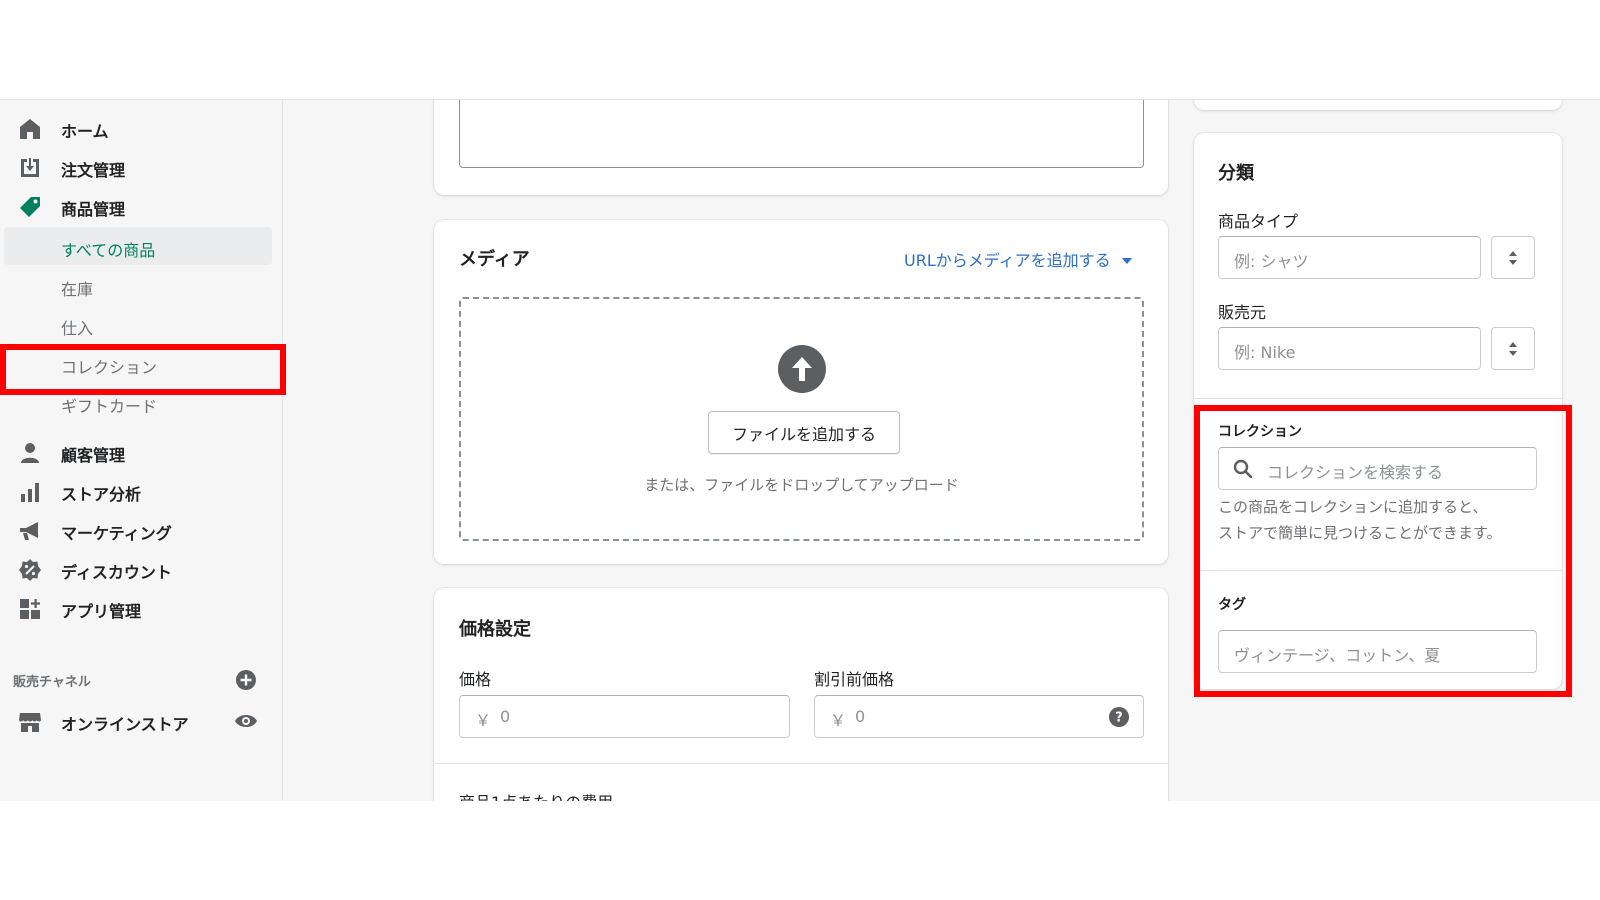 This screenshot has width=1600, height=900. I want to click on help-icon: ?, so click(1119, 717).